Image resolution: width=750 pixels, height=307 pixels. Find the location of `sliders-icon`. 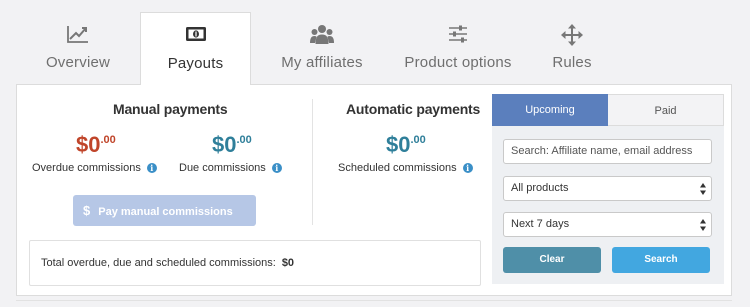

sliders-icon is located at coordinates (458, 35).